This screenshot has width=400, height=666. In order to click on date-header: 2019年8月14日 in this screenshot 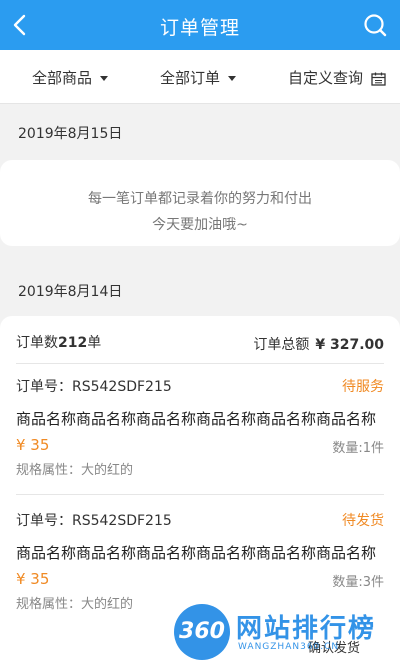, I will do `click(70, 292)`.